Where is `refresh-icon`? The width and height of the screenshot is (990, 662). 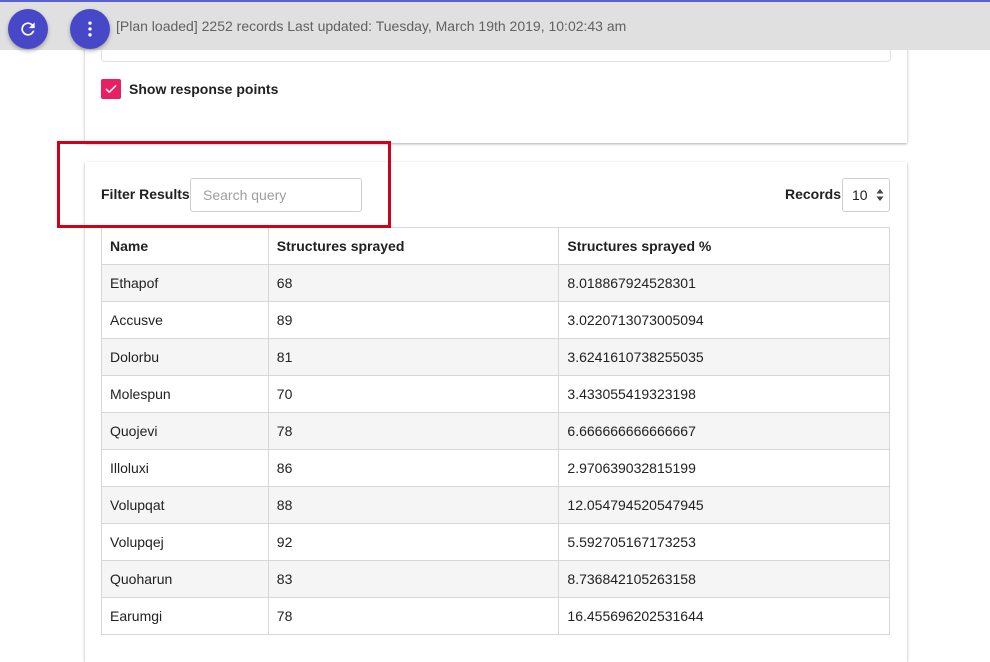 refresh-icon is located at coordinates (28, 29).